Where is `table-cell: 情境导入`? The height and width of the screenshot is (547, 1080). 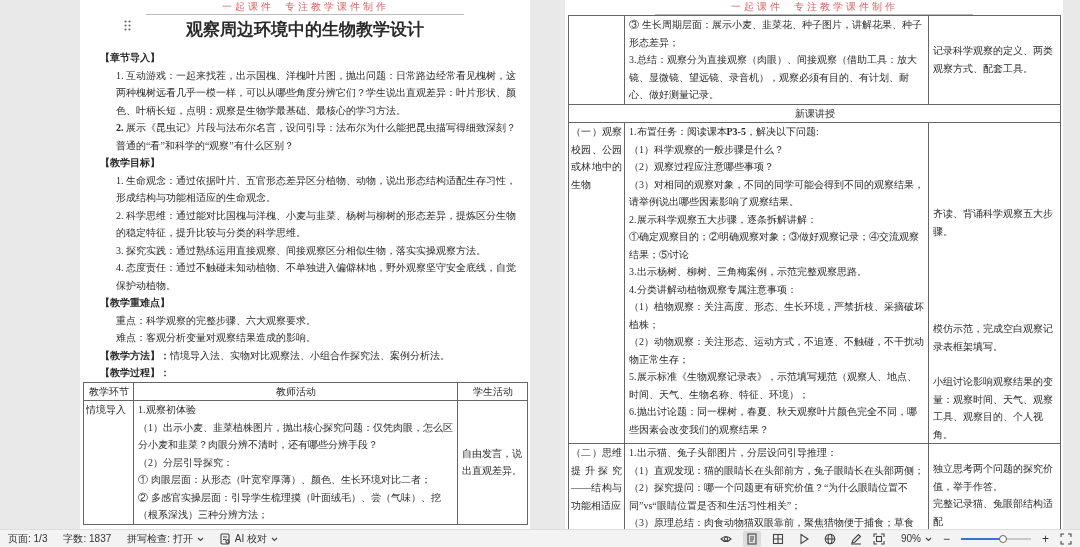
table-cell: 情境导入 is located at coordinates (108, 462).